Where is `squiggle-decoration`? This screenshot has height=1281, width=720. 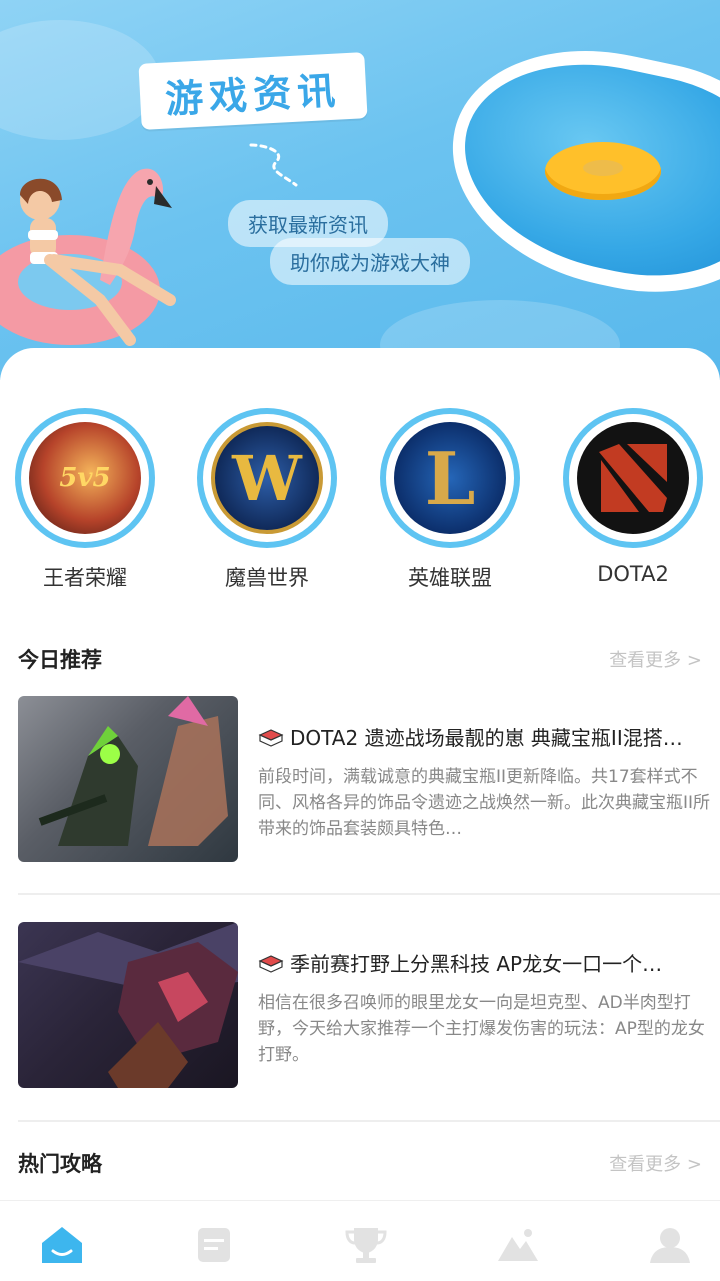 squiggle-decoration is located at coordinates (273, 165).